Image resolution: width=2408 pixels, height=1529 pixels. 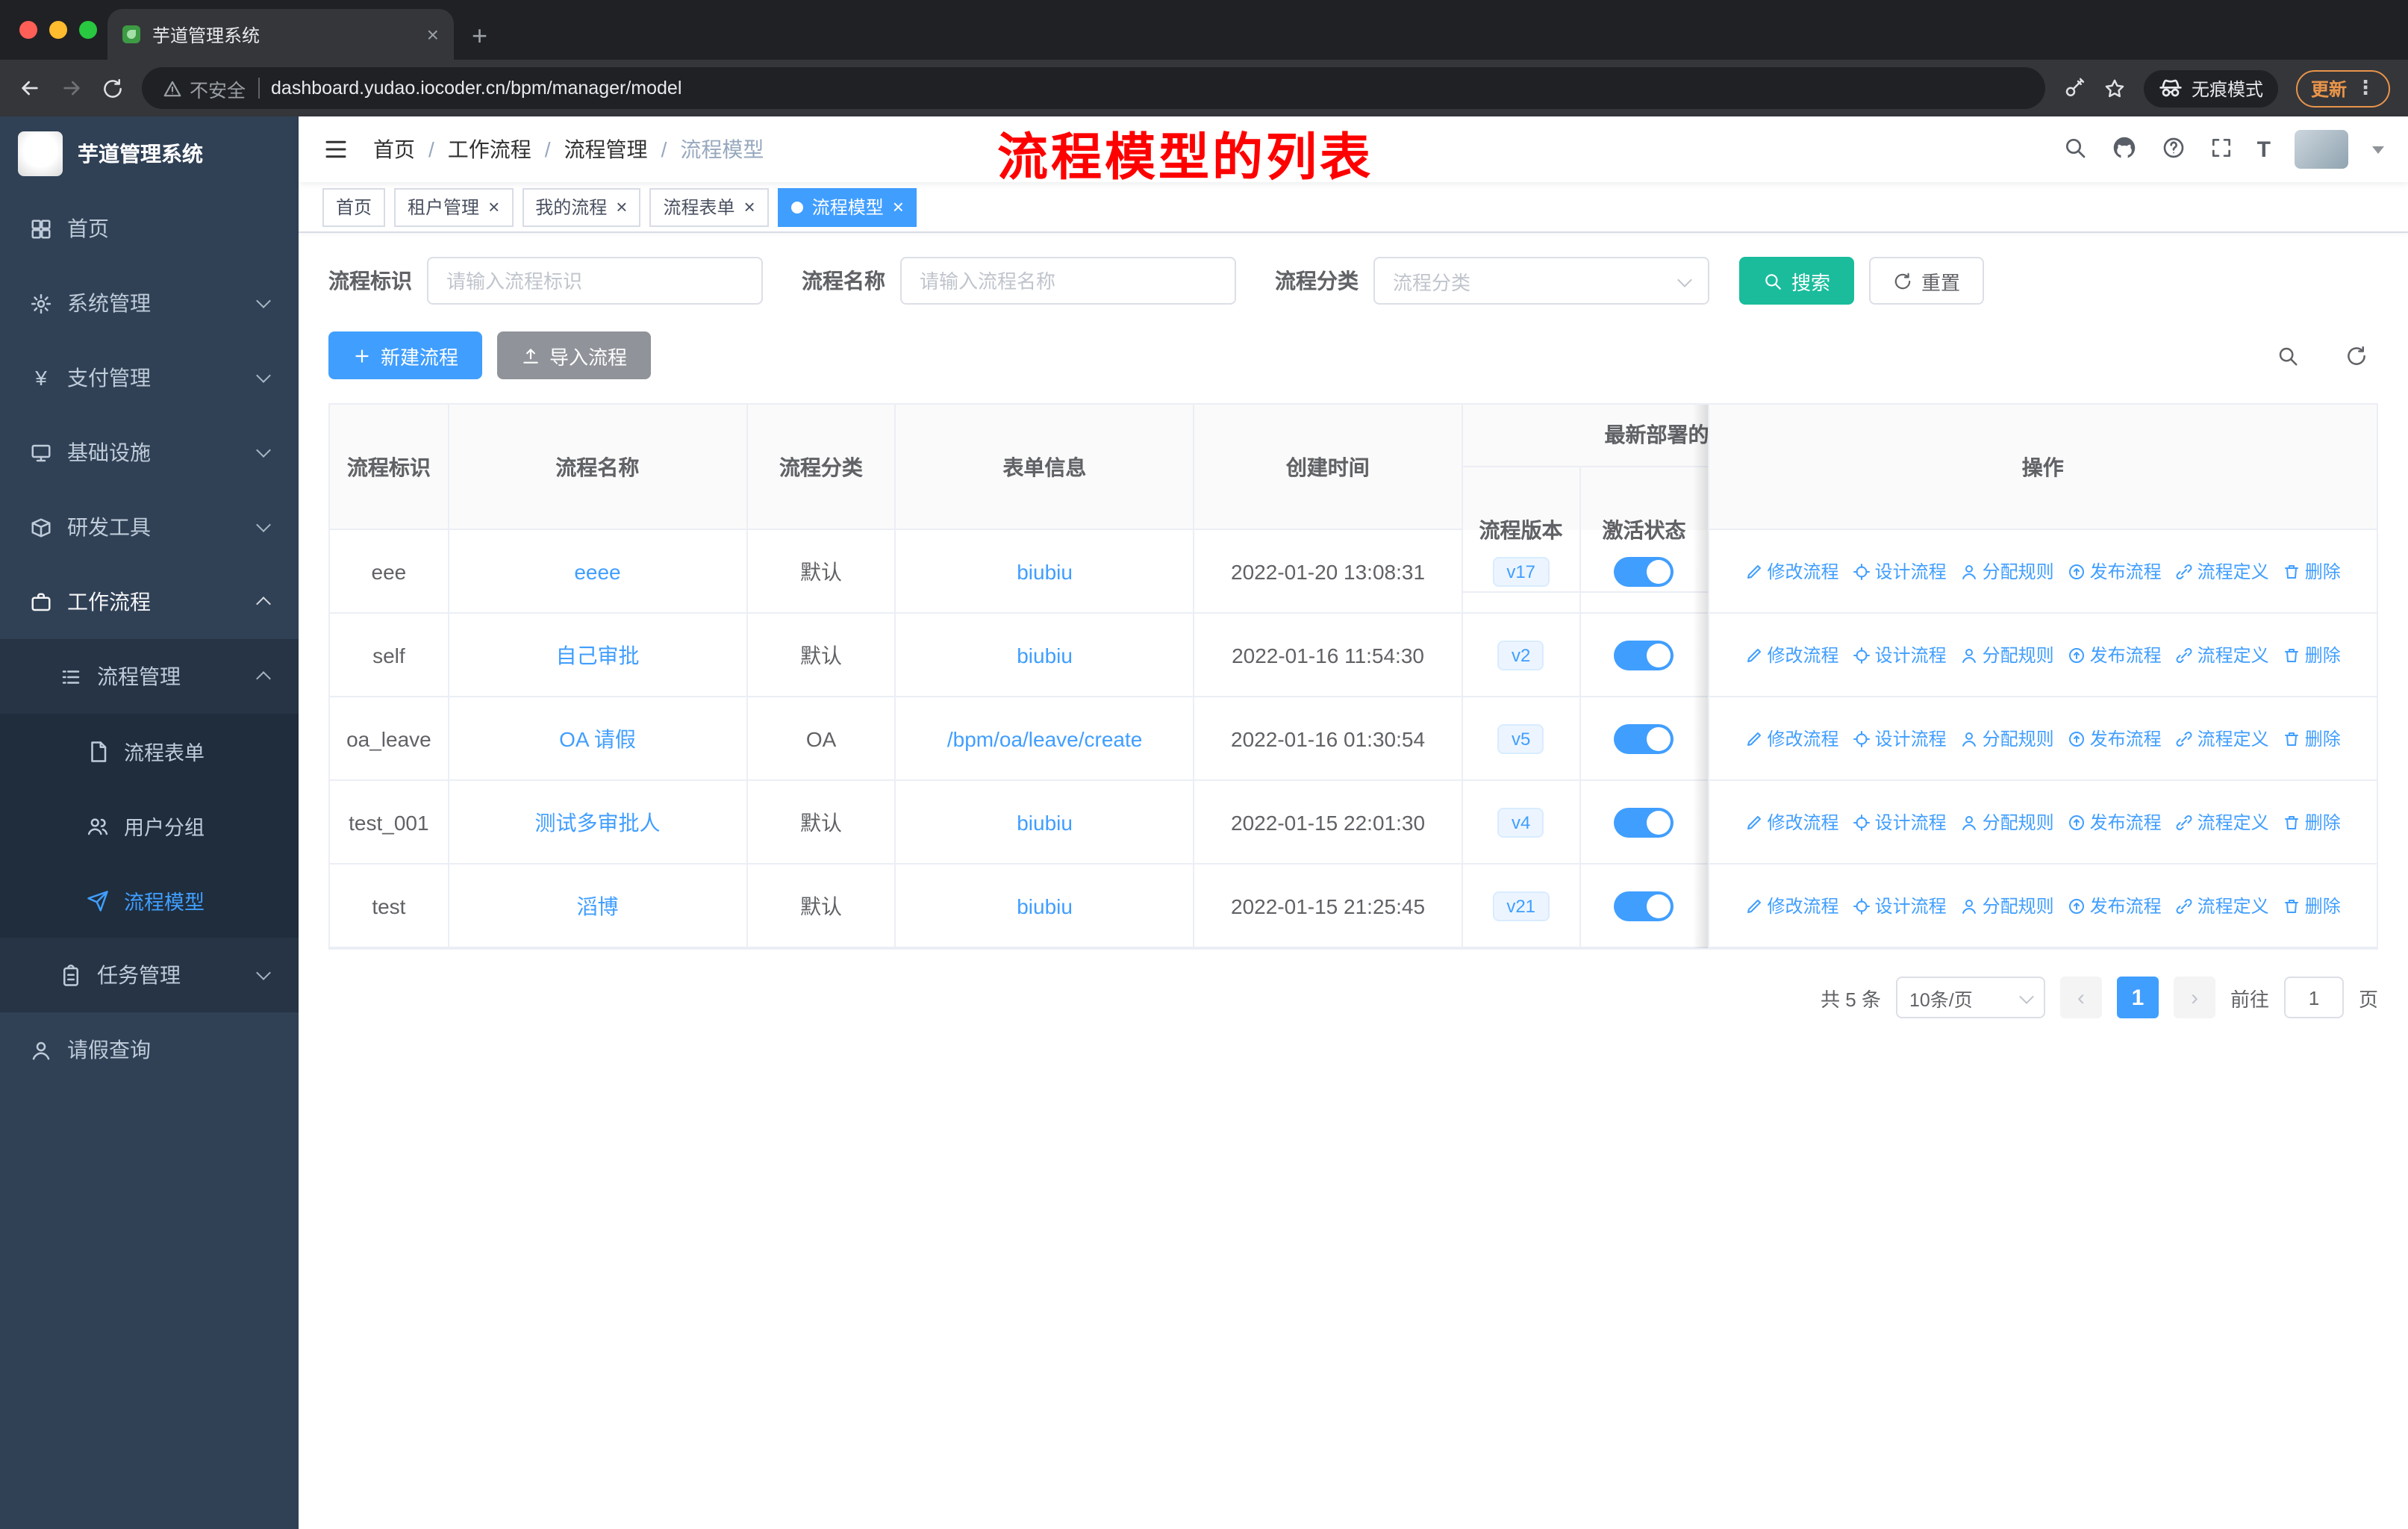 I want to click on minimize-window-button, so click(x=58, y=30).